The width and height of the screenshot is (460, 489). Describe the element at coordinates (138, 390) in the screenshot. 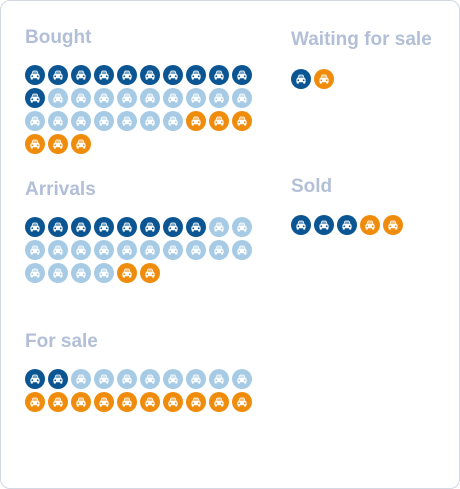

I see `icon-grid-for-sale` at that location.